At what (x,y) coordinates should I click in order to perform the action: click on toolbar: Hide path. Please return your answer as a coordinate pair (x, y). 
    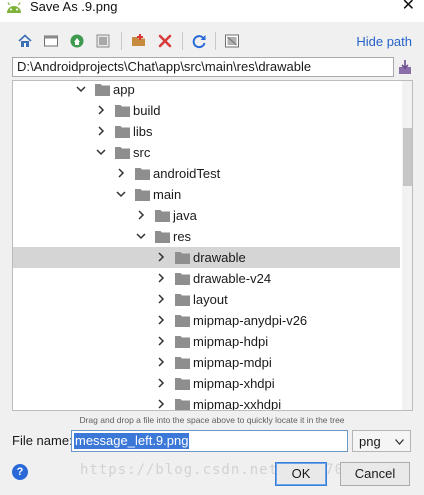
    Looking at the image, I should click on (212, 41).